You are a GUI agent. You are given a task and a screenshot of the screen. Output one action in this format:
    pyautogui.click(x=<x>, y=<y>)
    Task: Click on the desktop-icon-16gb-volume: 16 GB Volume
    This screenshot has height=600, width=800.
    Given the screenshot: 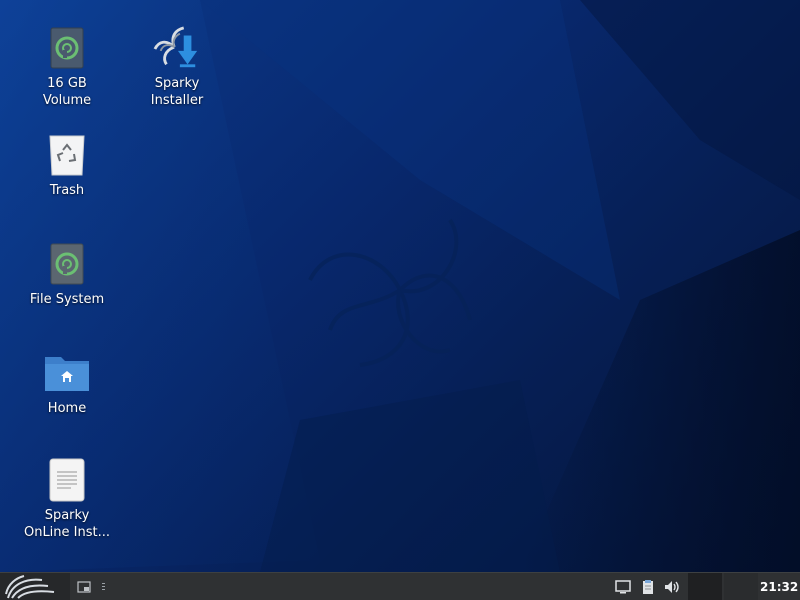 What is the action you would take?
    pyautogui.click(x=67, y=66)
    